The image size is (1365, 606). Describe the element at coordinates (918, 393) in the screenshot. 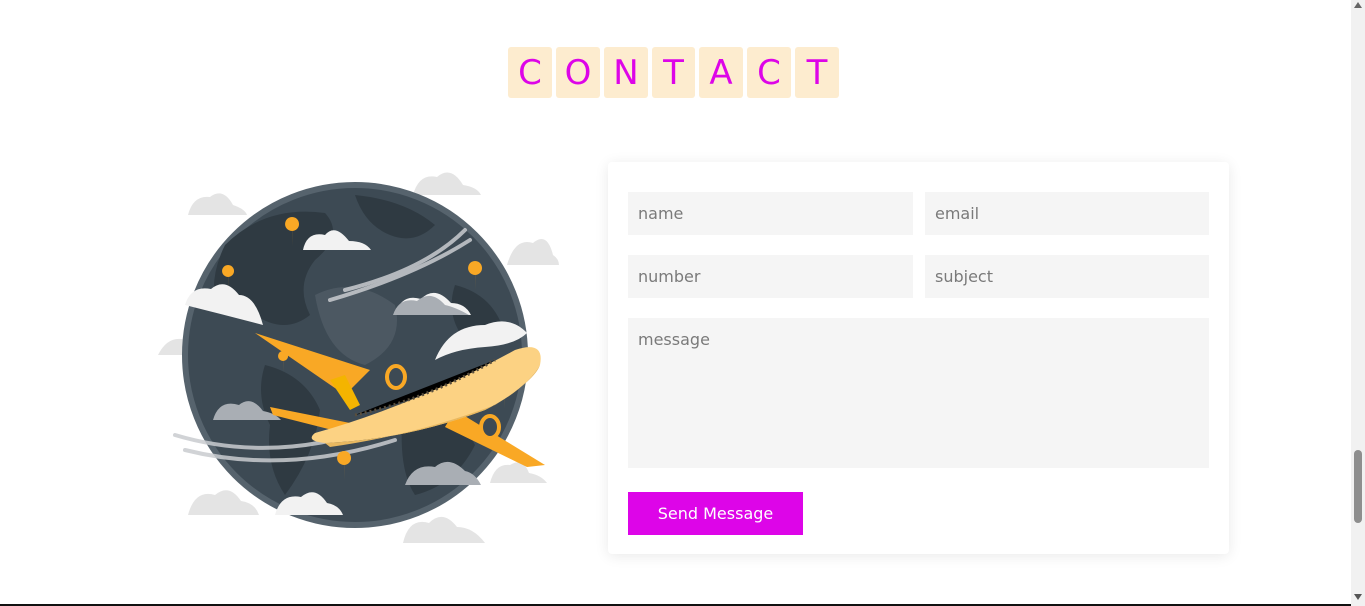

I see `message-textarea` at that location.